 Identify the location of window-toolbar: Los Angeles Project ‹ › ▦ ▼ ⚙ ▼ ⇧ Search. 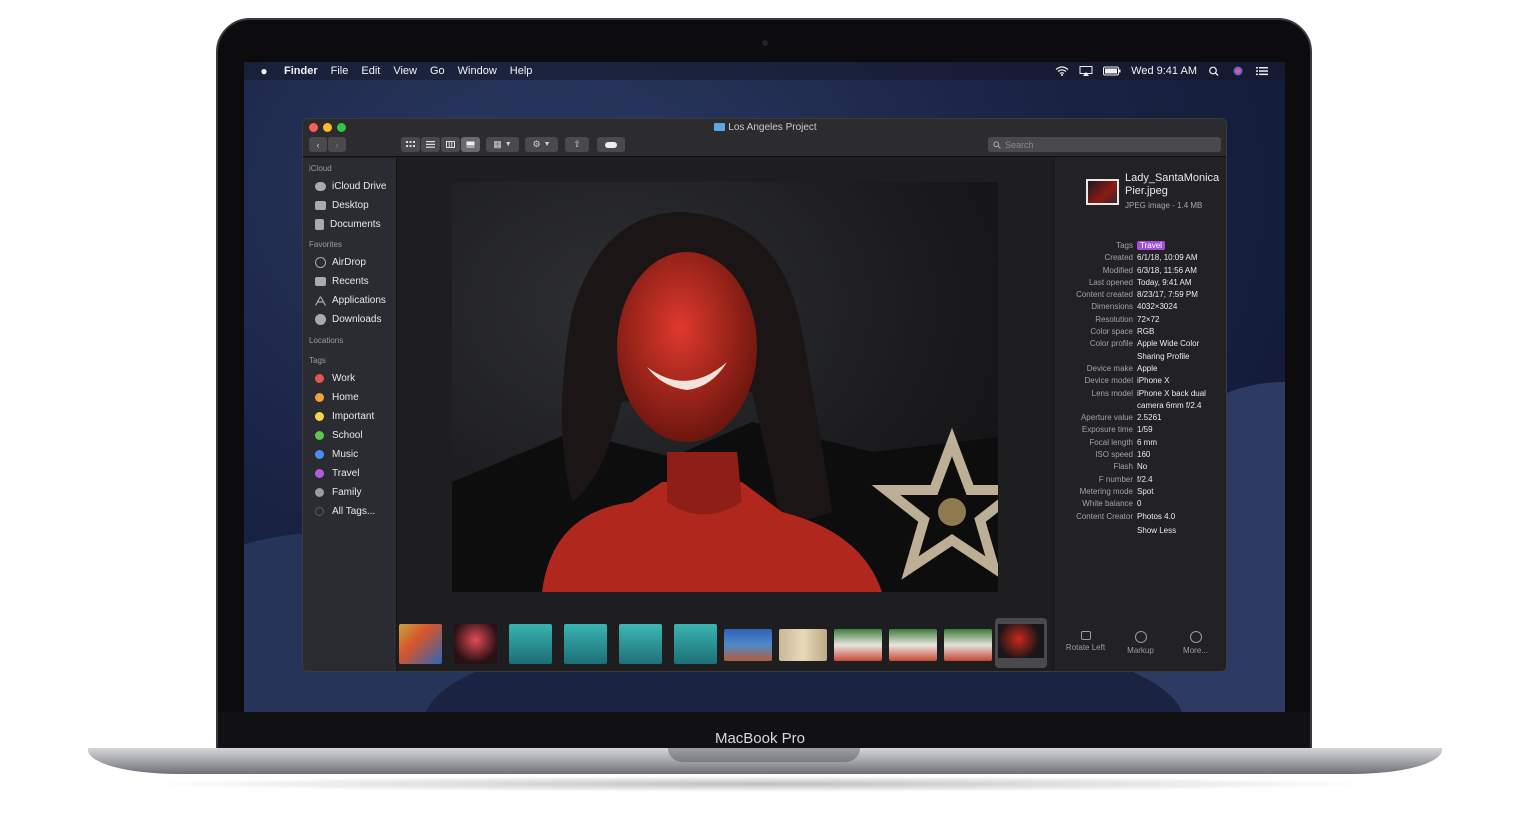
(764, 138).